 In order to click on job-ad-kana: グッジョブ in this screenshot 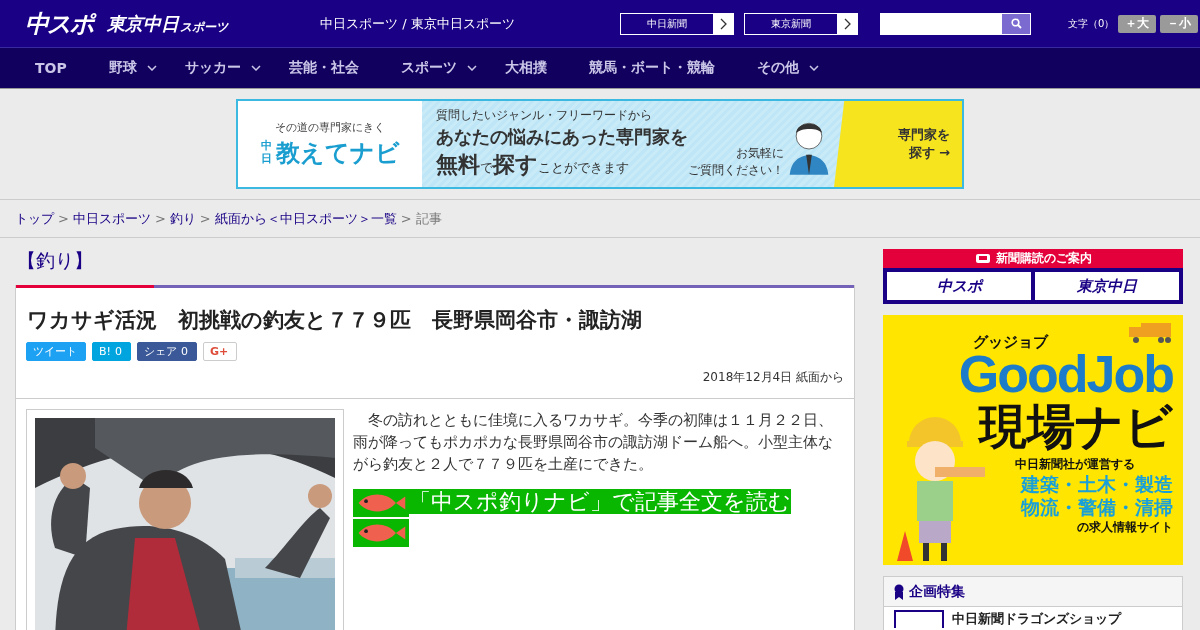, I will do `click(1010, 342)`.